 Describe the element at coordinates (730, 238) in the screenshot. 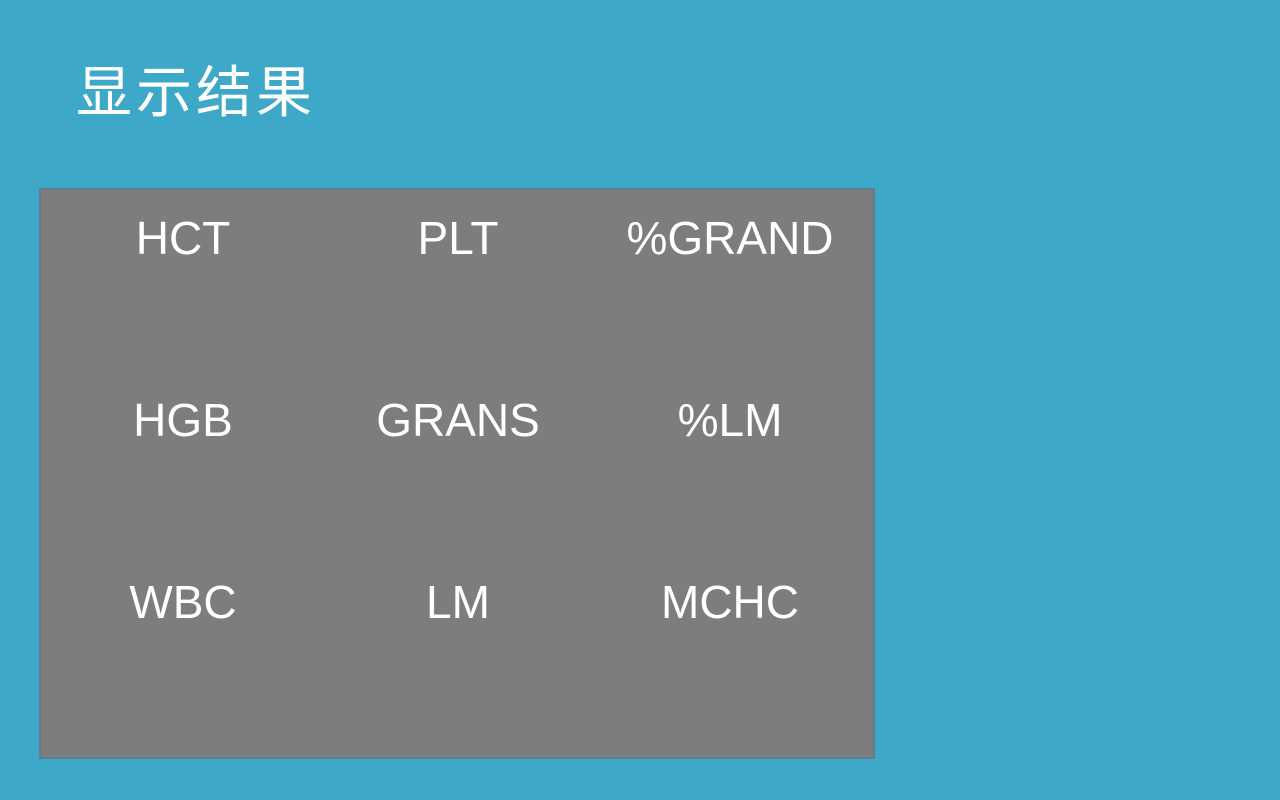

I see `result-percent-grand: %GRAND` at that location.